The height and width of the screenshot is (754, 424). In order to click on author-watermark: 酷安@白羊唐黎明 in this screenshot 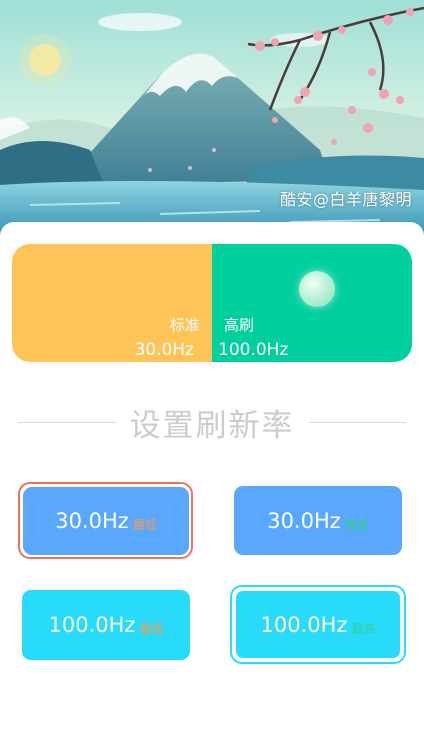, I will do `click(345, 199)`.